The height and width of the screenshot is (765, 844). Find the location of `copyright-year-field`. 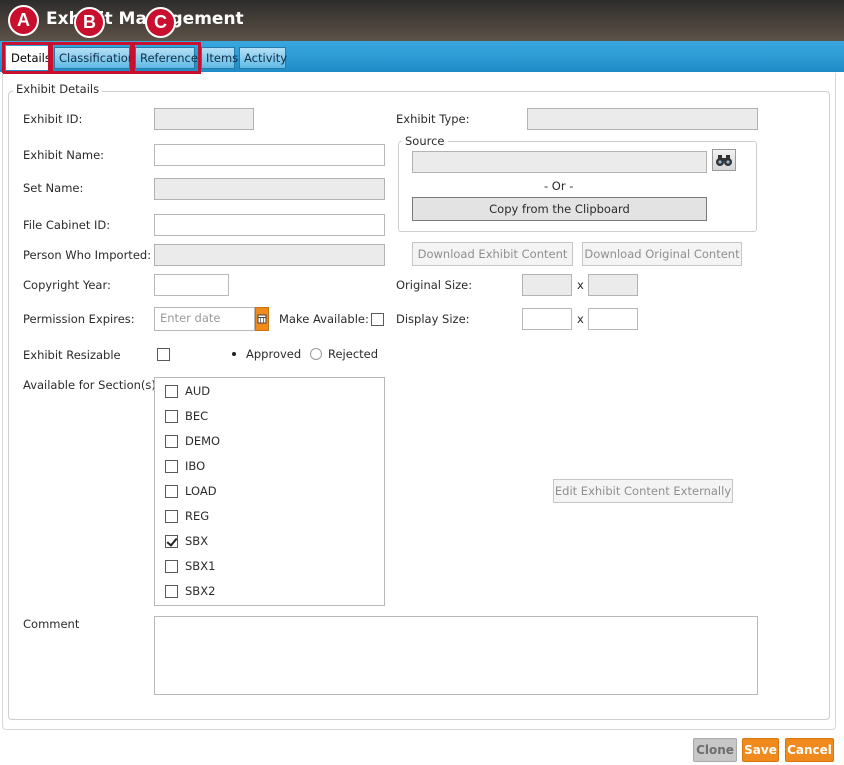

copyright-year-field is located at coordinates (191, 285).